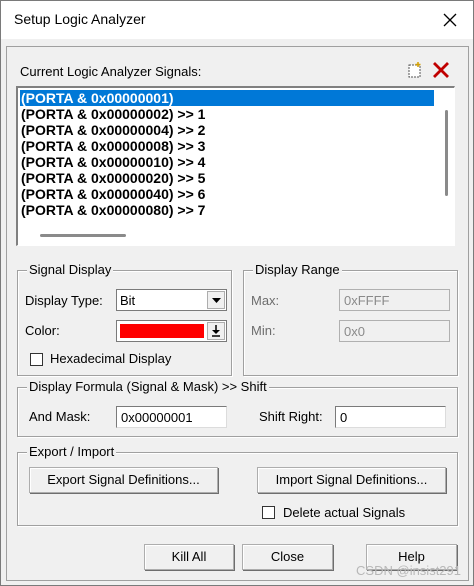 This screenshot has height=586, width=474. Describe the element at coordinates (60, 416) in the screenshot. I see `and-mask-label: And Mask:` at that location.